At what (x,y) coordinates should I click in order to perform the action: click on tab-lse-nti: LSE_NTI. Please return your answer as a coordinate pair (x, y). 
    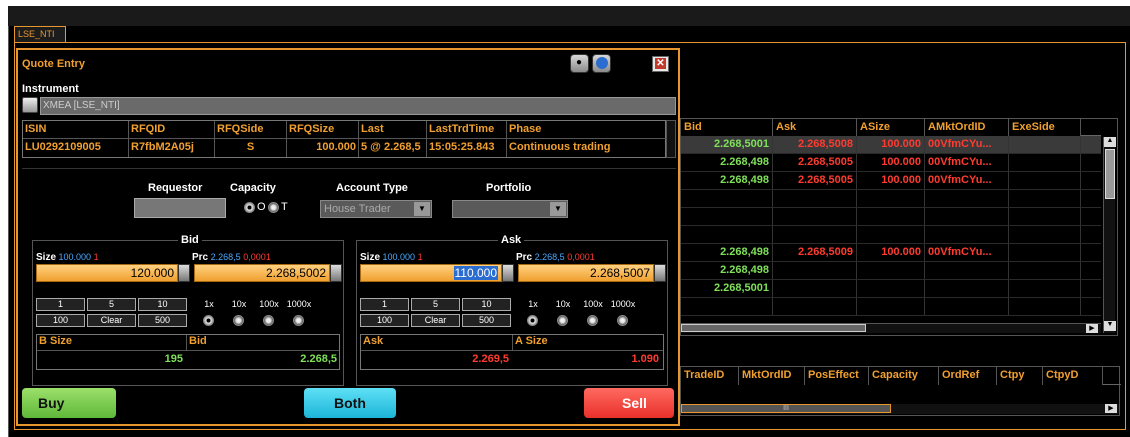
    Looking at the image, I should click on (40, 34).